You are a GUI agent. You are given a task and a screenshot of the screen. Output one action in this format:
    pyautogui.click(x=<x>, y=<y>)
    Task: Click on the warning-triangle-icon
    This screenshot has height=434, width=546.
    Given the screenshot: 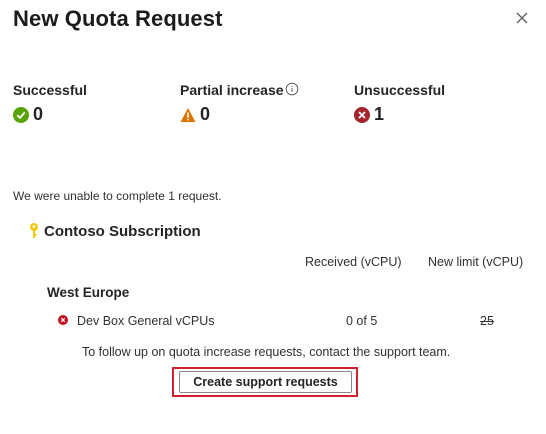 What is the action you would take?
    pyautogui.click(x=188, y=114)
    